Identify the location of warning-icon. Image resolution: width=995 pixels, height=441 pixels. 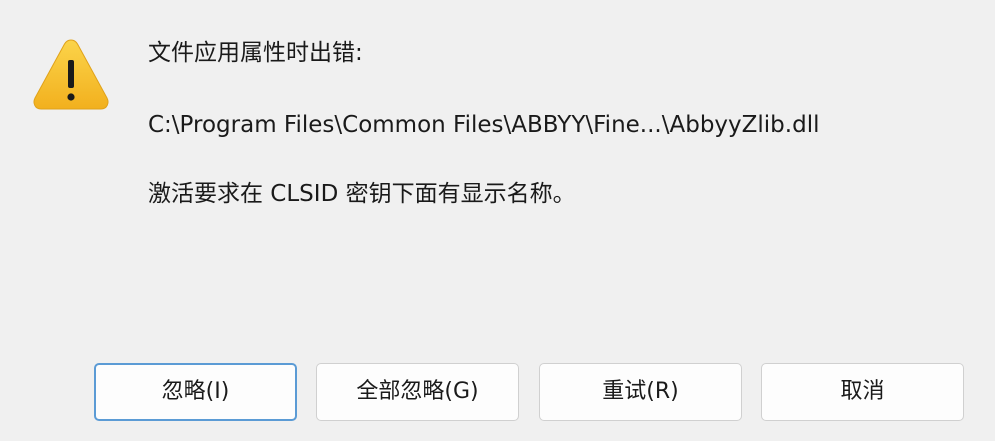
(71, 75).